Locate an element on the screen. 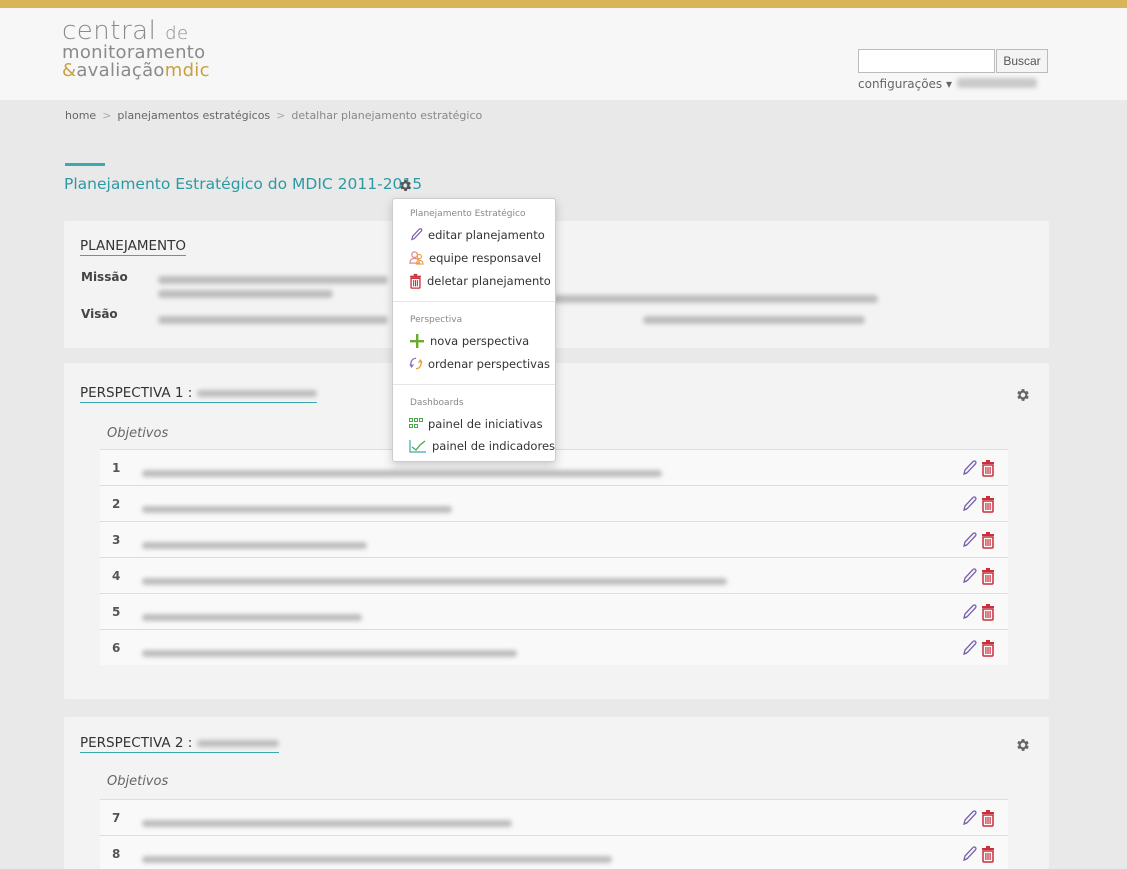 This screenshot has height=869, width=1127. perspectiva-heading-label: PERSPECTIVA 2 : is located at coordinates (136, 743).